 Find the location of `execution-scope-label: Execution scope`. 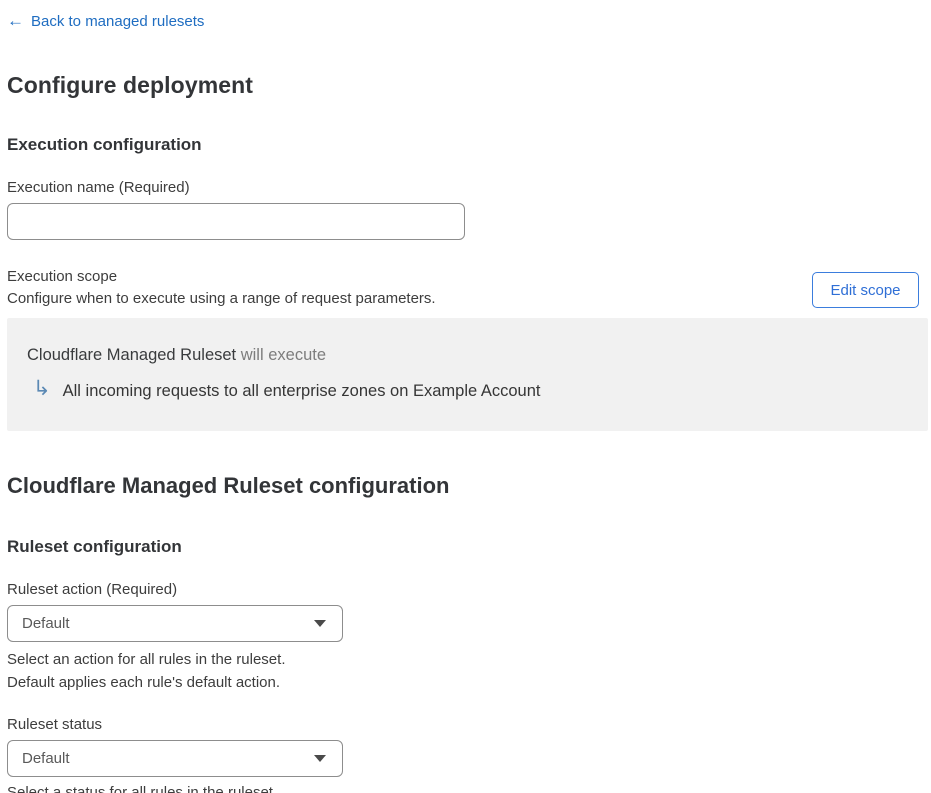

execution-scope-label: Execution scope is located at coordinates (62, 276).